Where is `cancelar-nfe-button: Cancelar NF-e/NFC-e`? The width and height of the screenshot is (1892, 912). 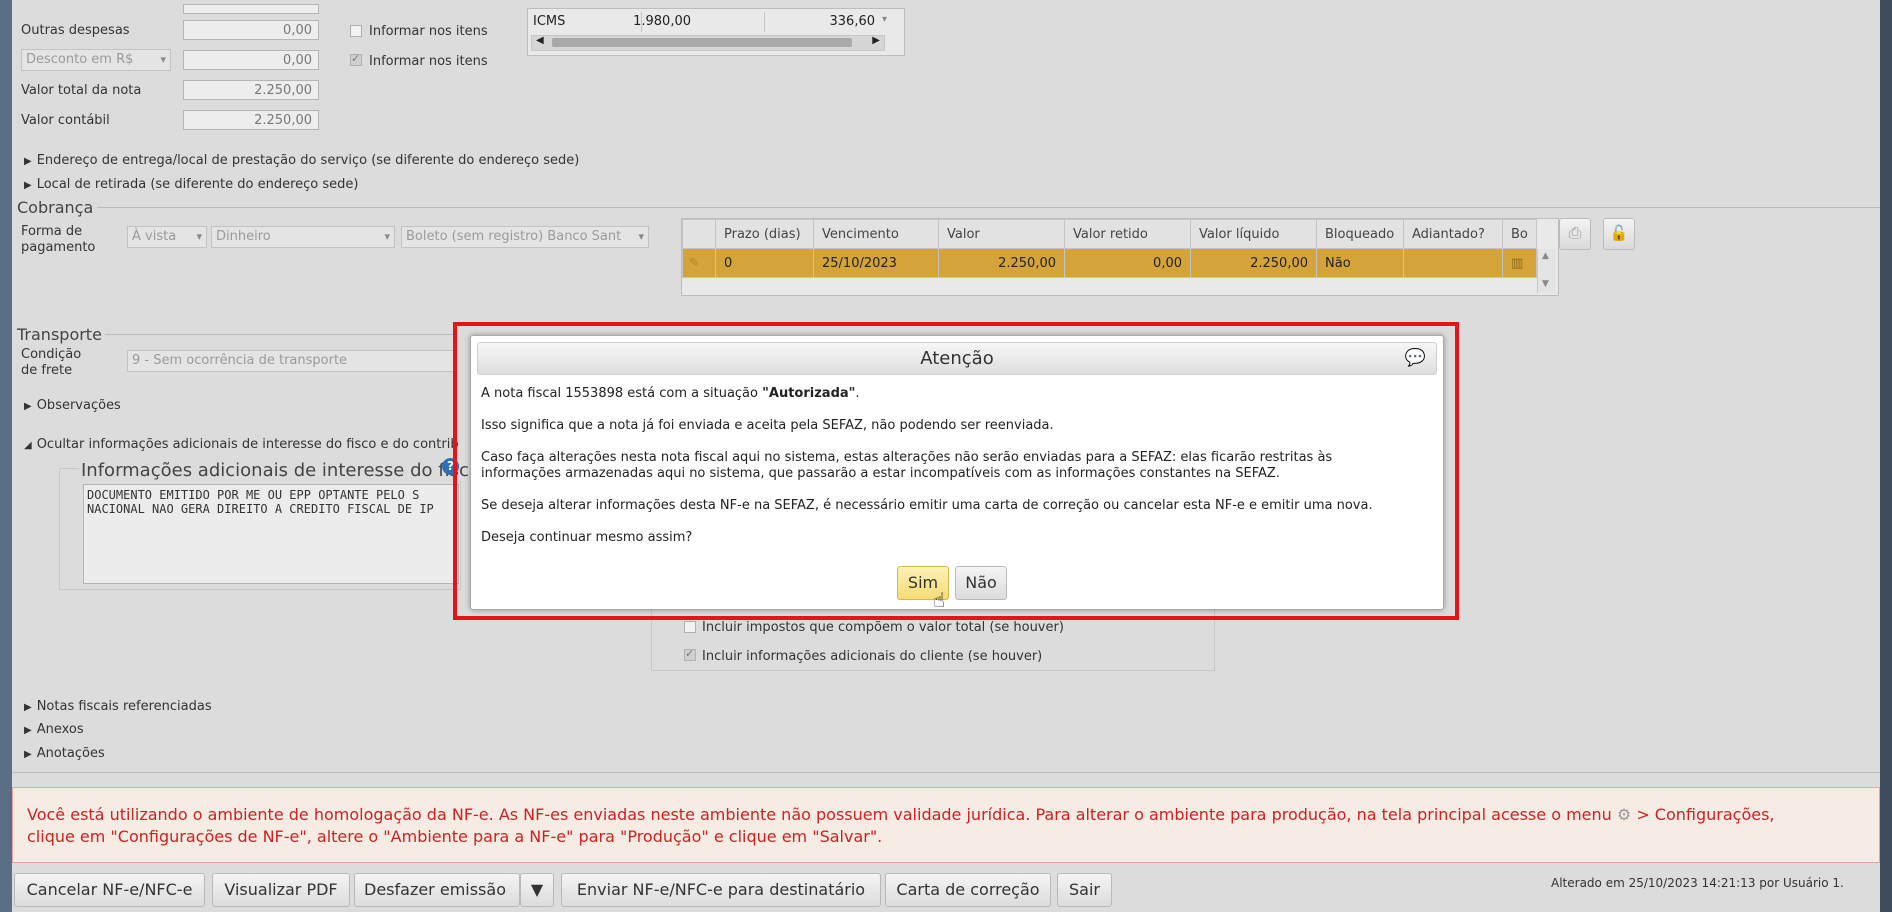 cancelar-nfe-button: Cancelar NF-e/NFC-e is located at coordinates (109, 890).